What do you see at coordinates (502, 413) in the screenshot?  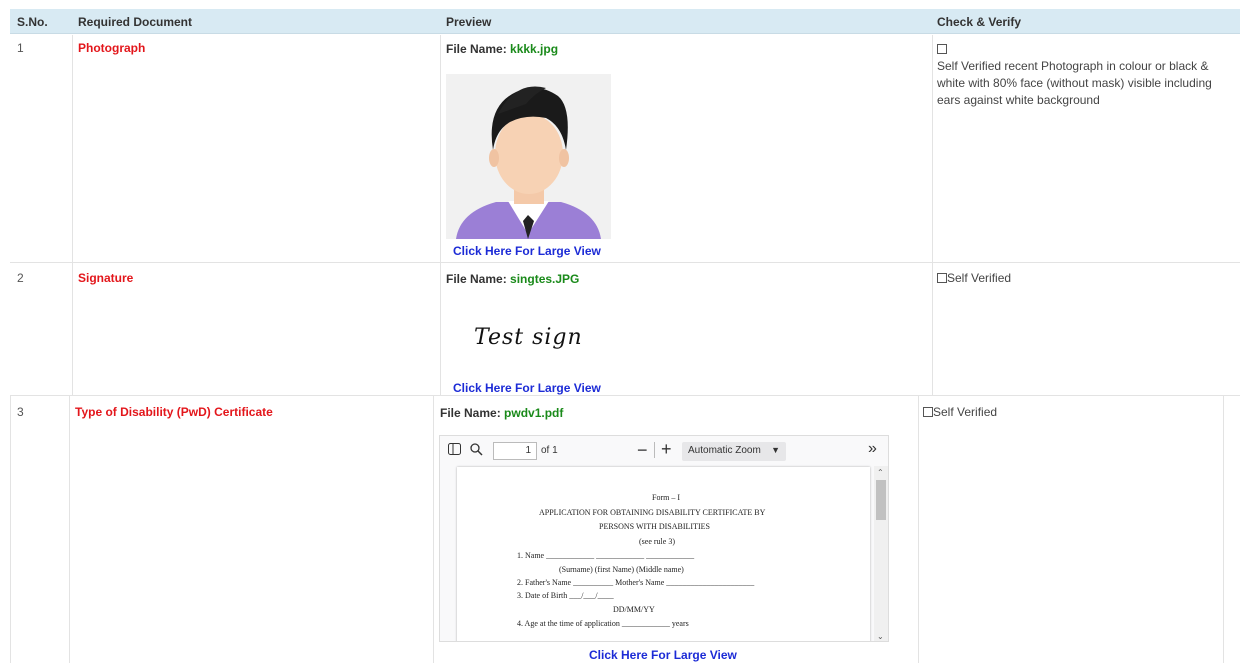 I see `file-name: File Name: pwdv1.pdf` at bounding box center [502, 413].